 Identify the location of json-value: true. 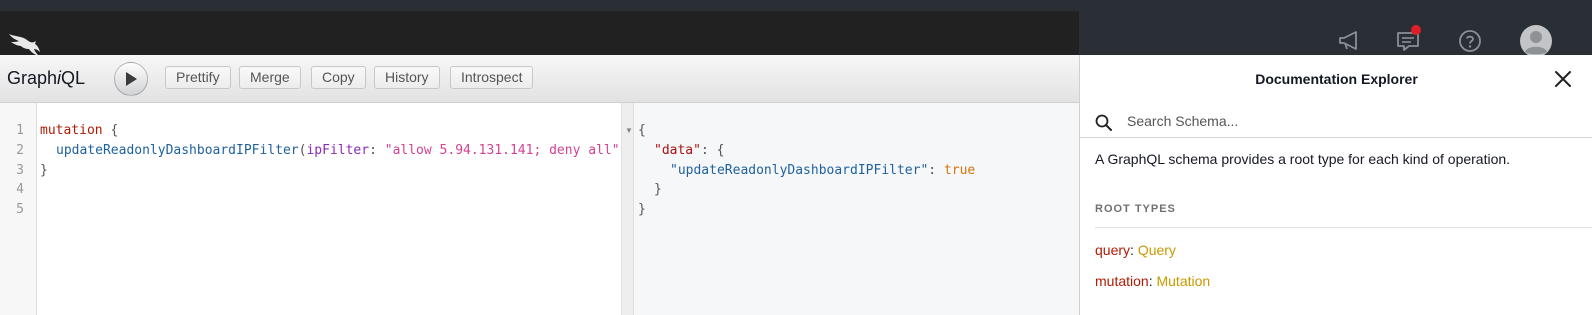
(959, 170).